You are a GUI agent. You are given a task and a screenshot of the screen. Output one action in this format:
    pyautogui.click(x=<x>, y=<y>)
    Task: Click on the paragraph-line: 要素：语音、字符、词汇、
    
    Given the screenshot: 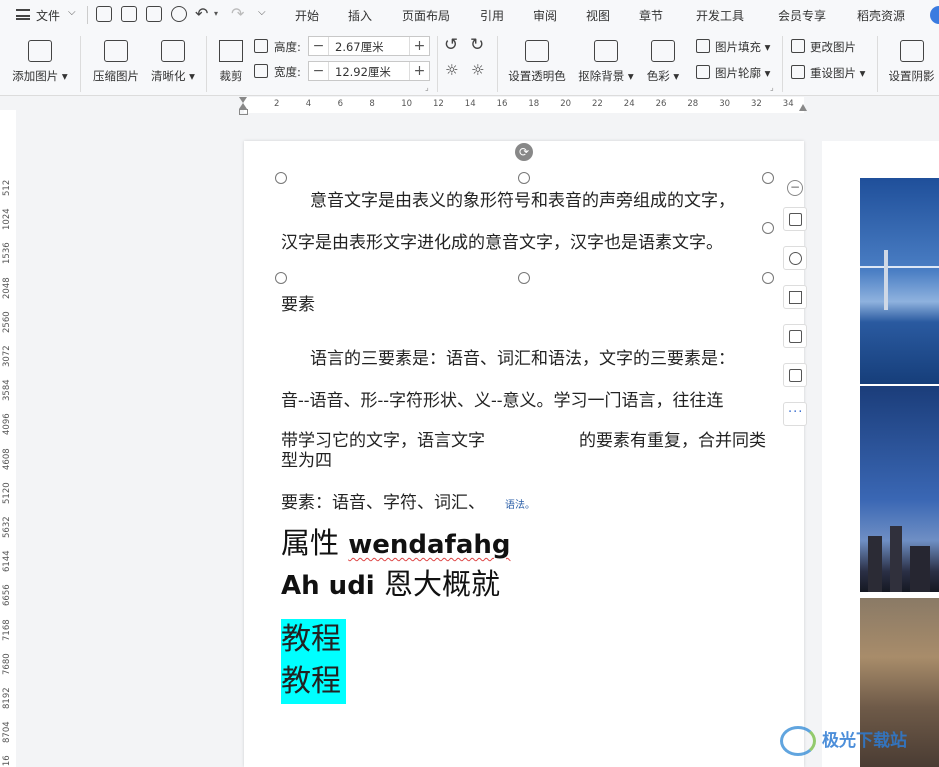 What is the action you would take?
    pyautogui.click(x=383, y=500)
    